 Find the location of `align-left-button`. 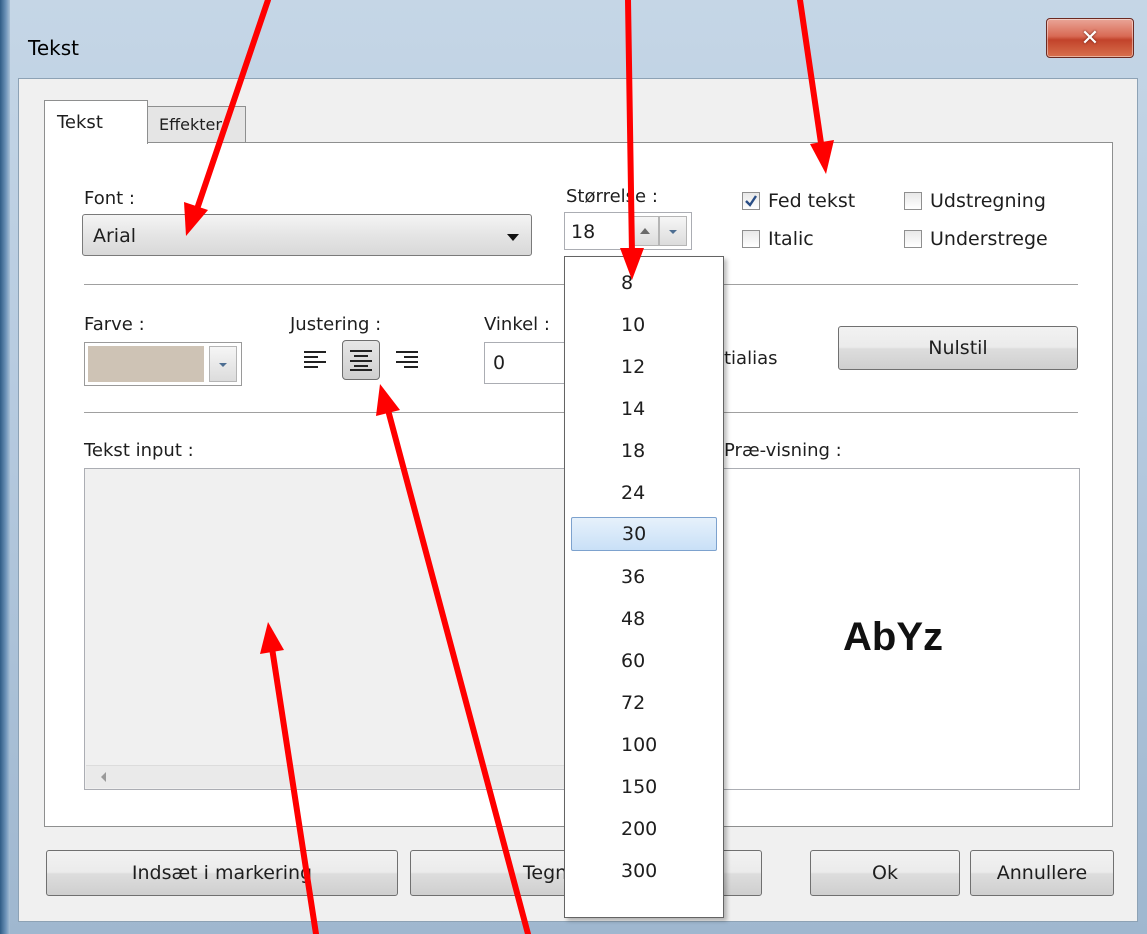

align-left-button is located at coordinates (315, 360).